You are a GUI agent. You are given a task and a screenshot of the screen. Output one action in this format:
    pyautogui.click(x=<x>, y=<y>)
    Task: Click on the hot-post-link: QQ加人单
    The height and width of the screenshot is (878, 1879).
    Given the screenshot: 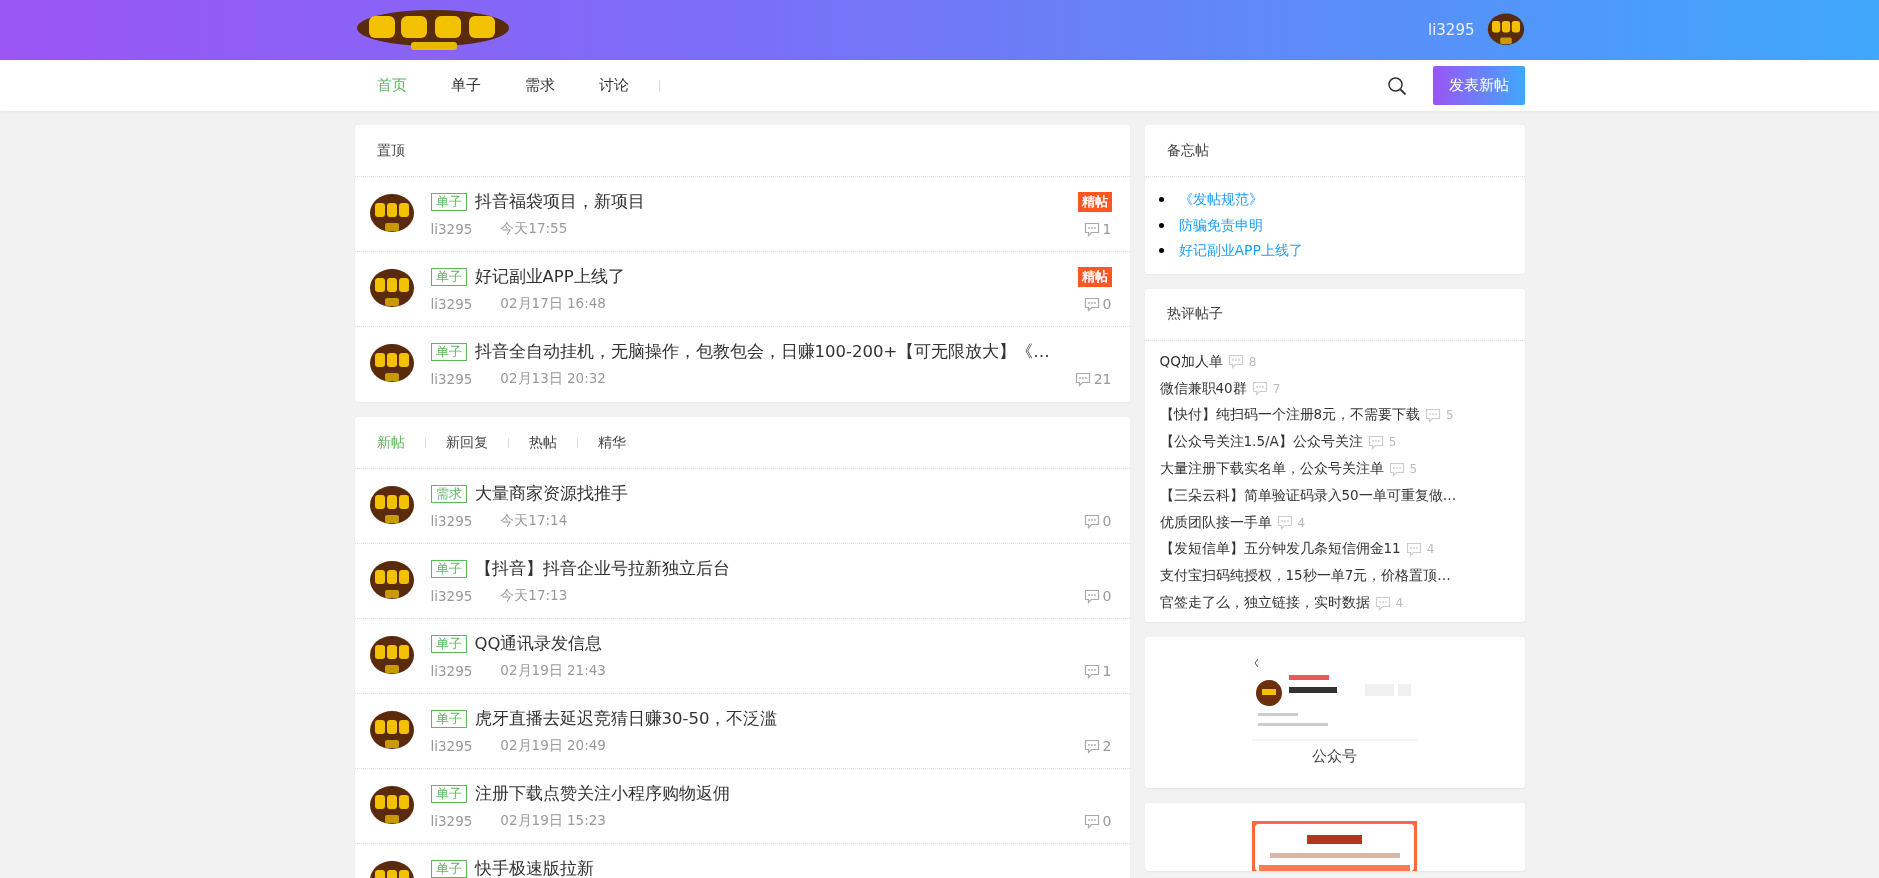 What is the action you would take?
    pyautogui.click(x=1191, y=361)
    